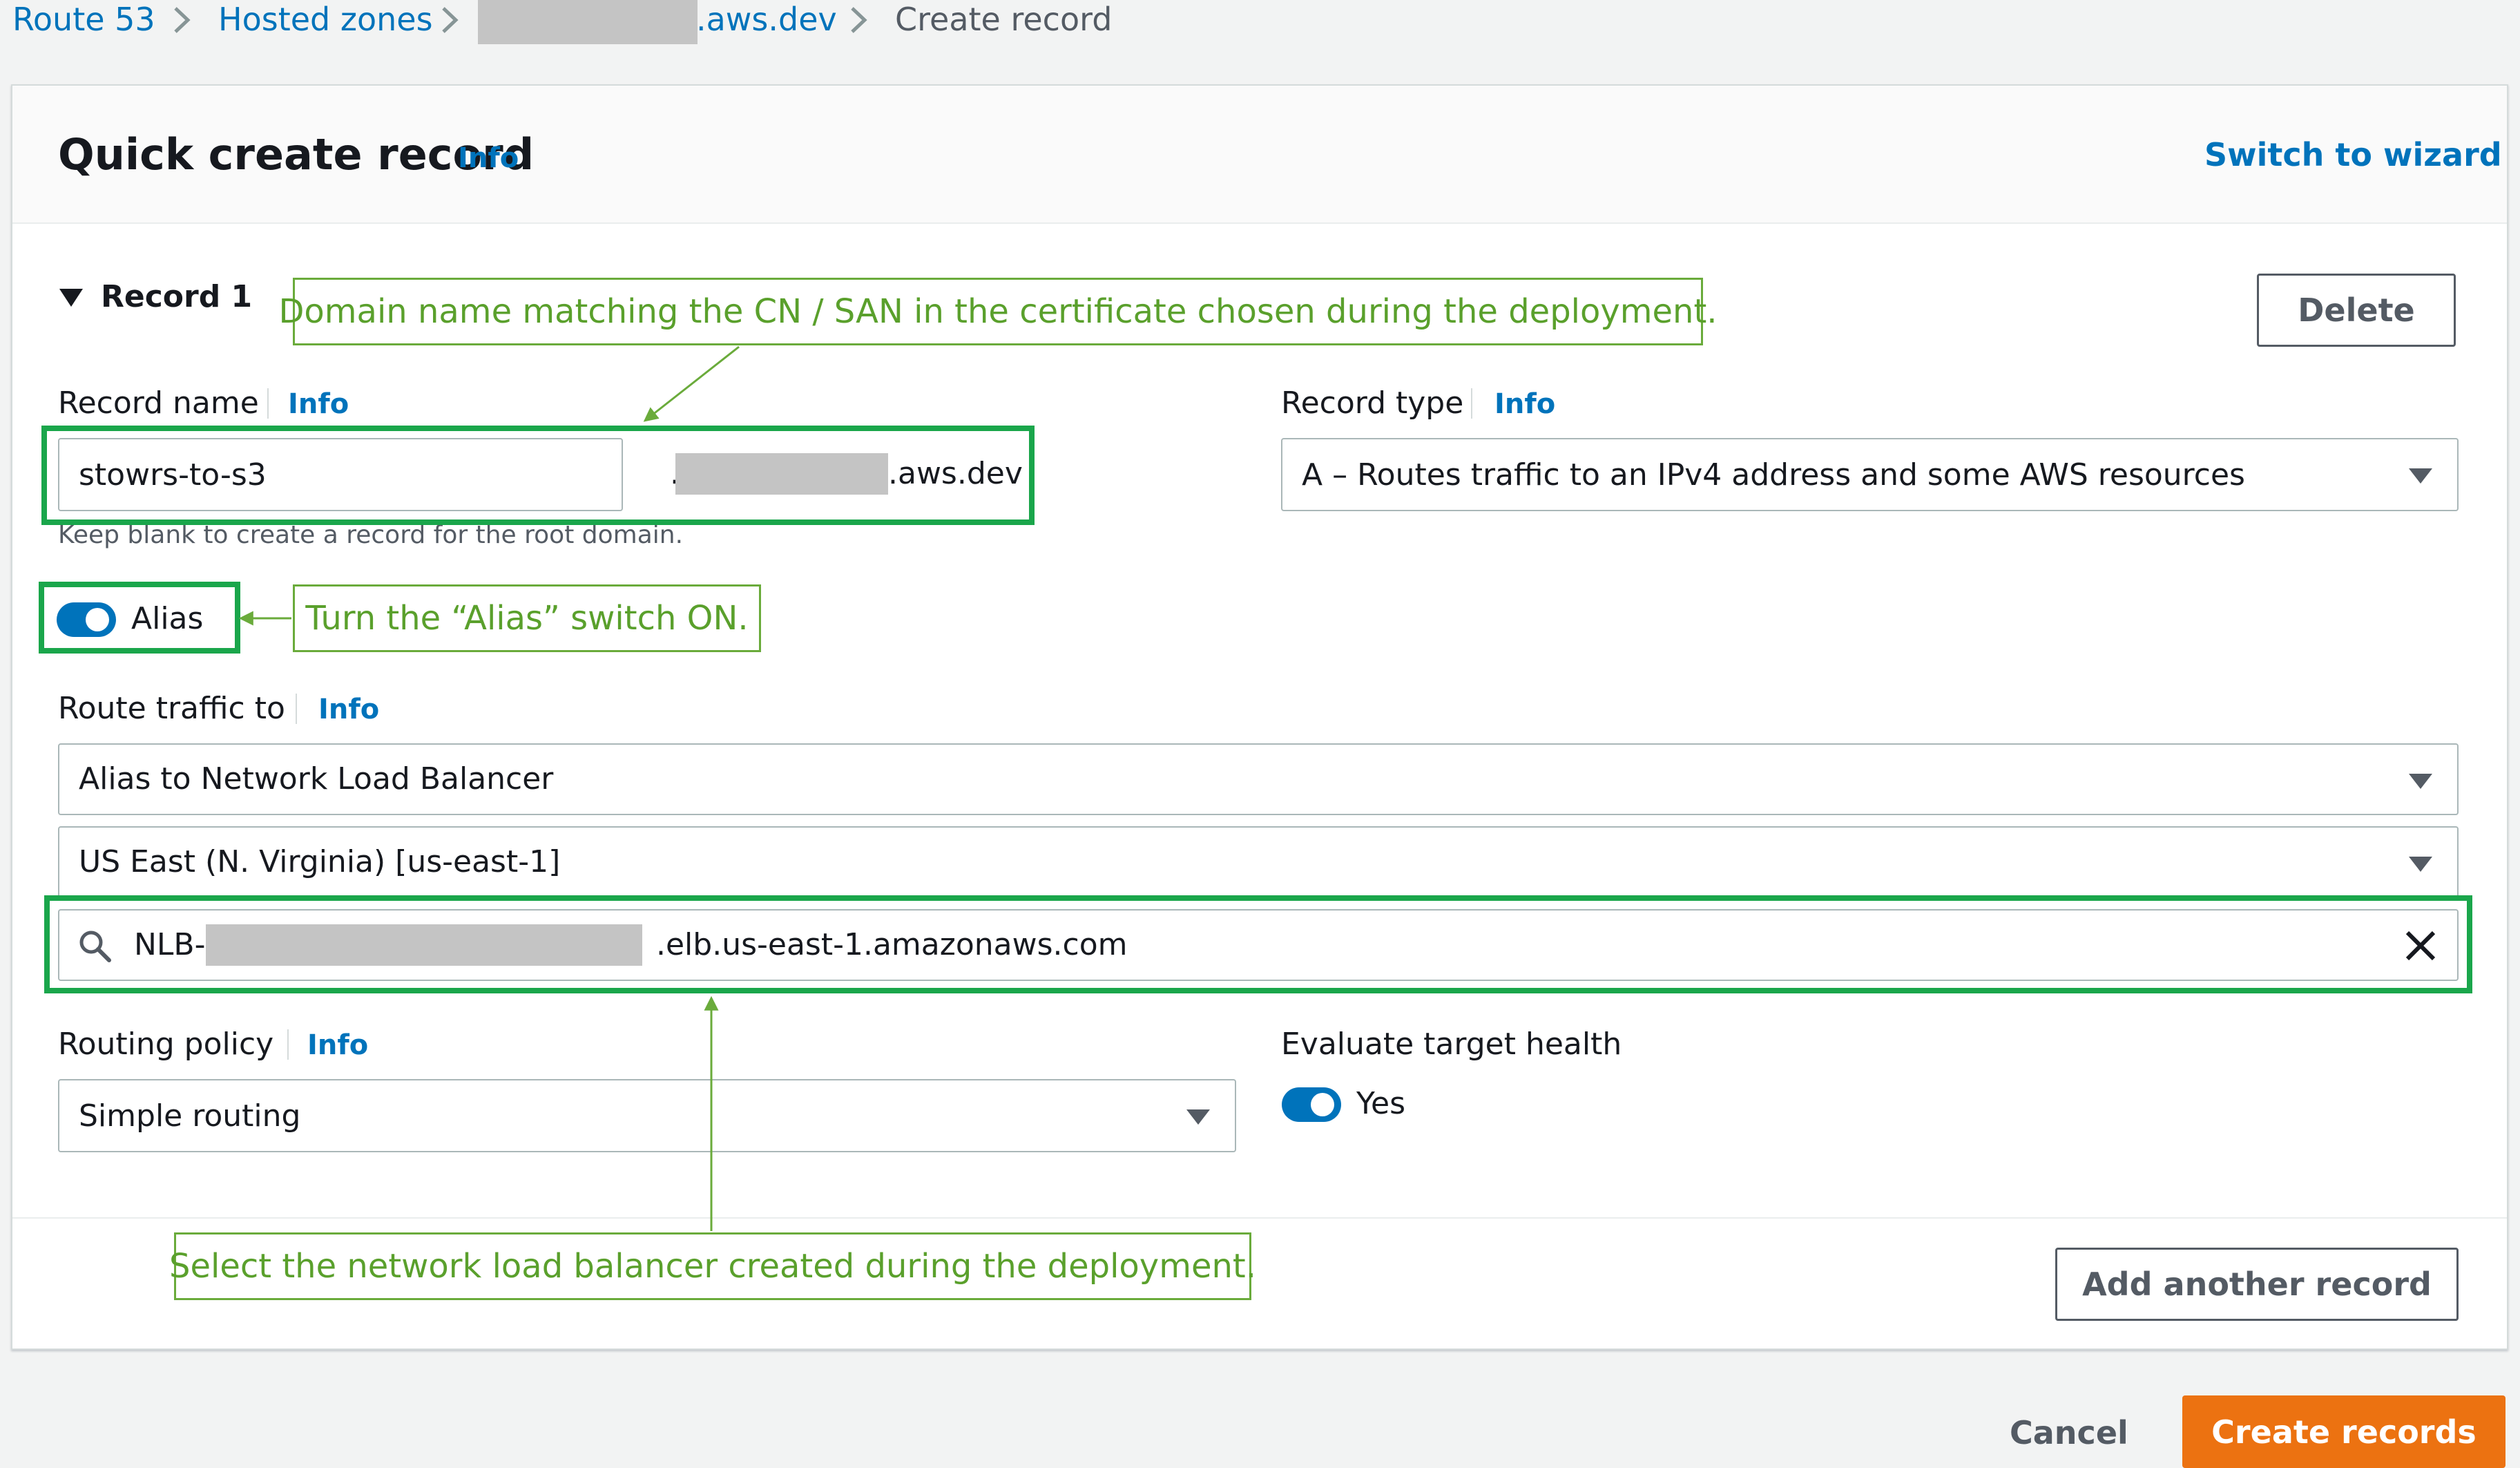  What do you see at coordinates (1451, 1044) in the screenshot?
I see `evaluate-health-label: Evaluate target health` at bounding box center [1451, 1044].